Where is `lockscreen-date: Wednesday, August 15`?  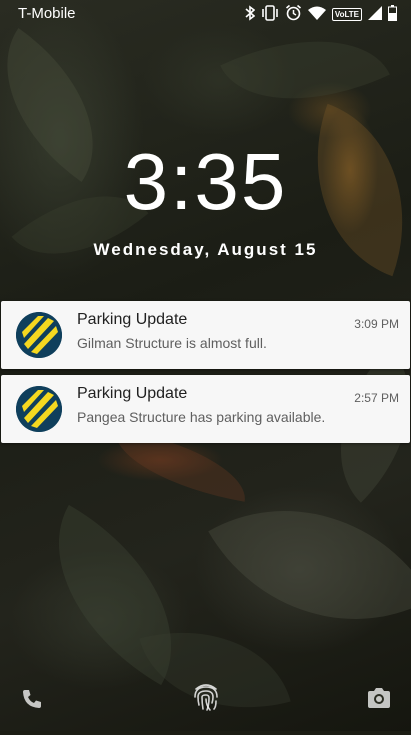 lockscreen-date: Wednesday, August 15 is located at coordinates (205, 249).